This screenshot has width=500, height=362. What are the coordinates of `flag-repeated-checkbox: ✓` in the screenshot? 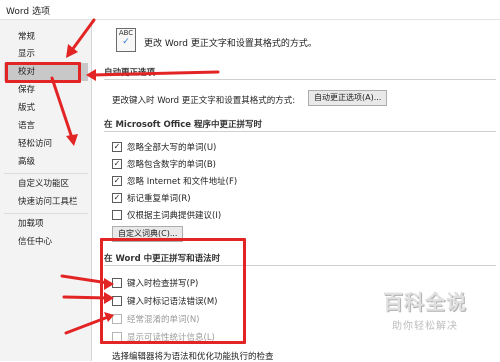 It's located at (117, 198).